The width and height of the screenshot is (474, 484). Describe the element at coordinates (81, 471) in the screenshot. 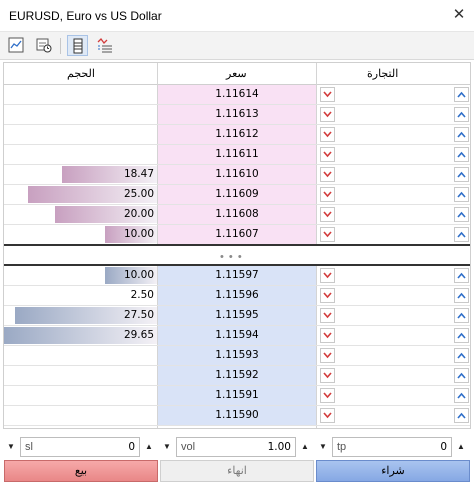

I see `sell-button: بيع` at that location.